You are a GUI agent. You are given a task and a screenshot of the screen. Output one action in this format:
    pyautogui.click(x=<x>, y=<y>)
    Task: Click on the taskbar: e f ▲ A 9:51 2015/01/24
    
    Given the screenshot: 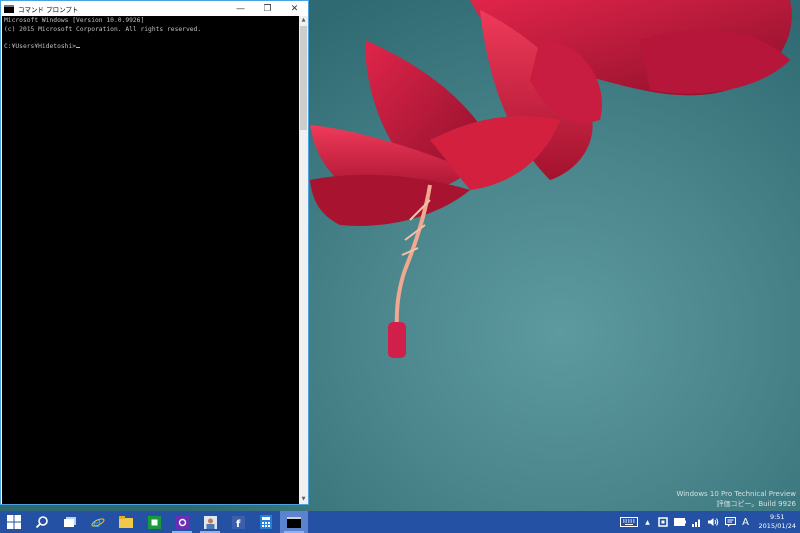 What is the action you would take?
    pyautogui.click(x=400, y=522)
    